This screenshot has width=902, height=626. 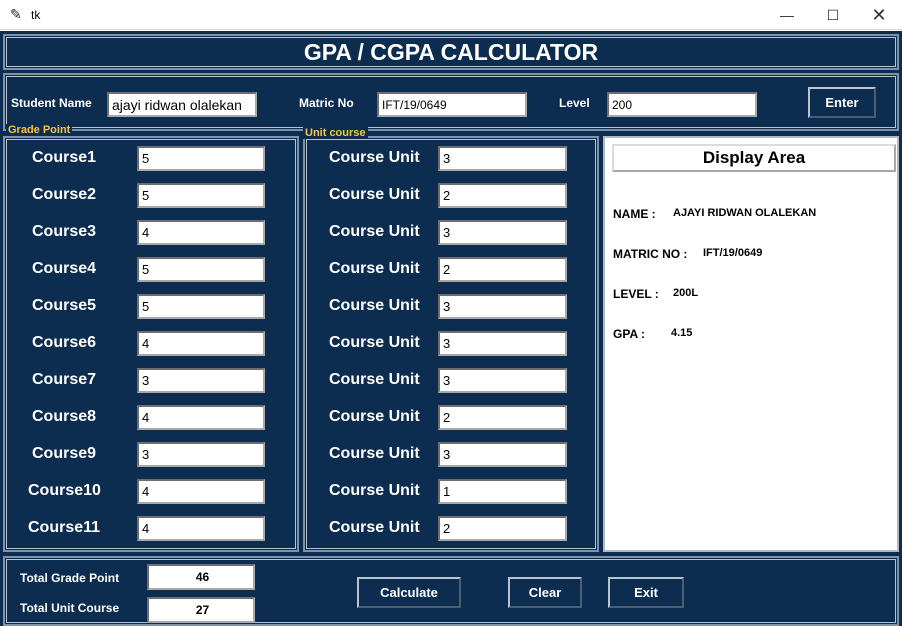 I want to click on course-name-label: Course6, so click(x=64, y=342).